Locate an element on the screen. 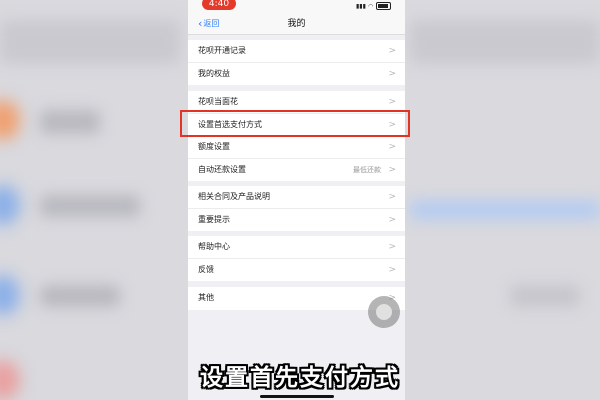  list-item-label: 我的权益 is located at coordinates (214, 73).